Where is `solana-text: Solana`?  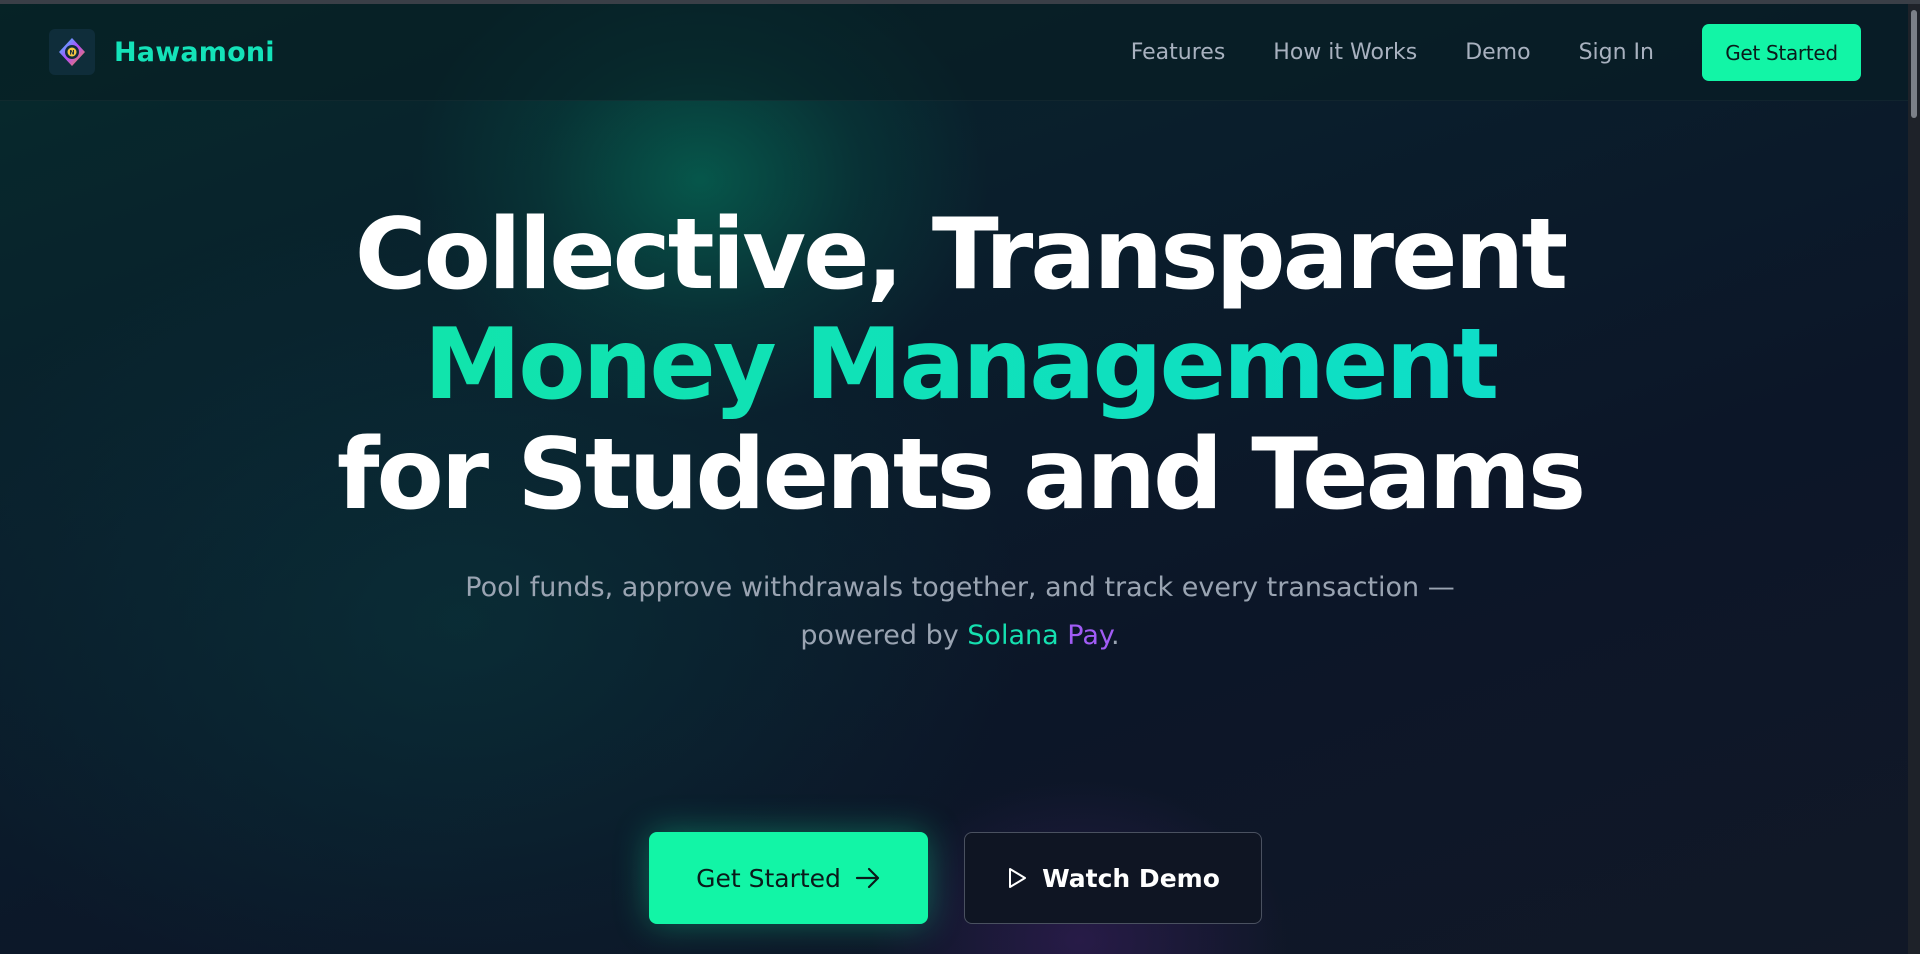 solana-text: Solana is located at coordinates (1013, 635).